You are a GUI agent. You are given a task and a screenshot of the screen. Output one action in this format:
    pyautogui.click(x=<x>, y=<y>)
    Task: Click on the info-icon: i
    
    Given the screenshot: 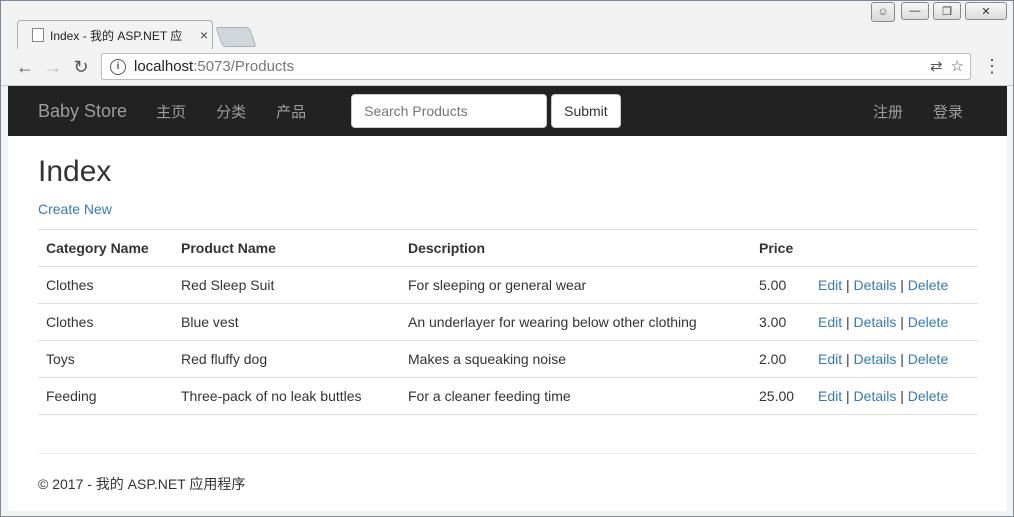 What is the action you would take?
    pyautogui.click(x=118, y=66)
    